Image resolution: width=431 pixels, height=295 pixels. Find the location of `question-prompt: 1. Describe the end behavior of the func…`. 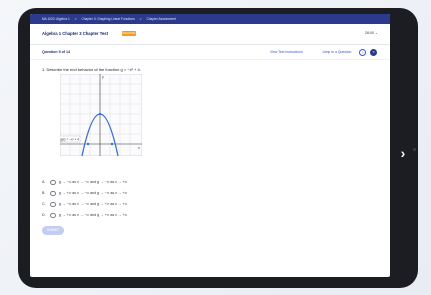

question-prompt: 1. Describe the end behavior of the func… is located at coordinates (91, 69).